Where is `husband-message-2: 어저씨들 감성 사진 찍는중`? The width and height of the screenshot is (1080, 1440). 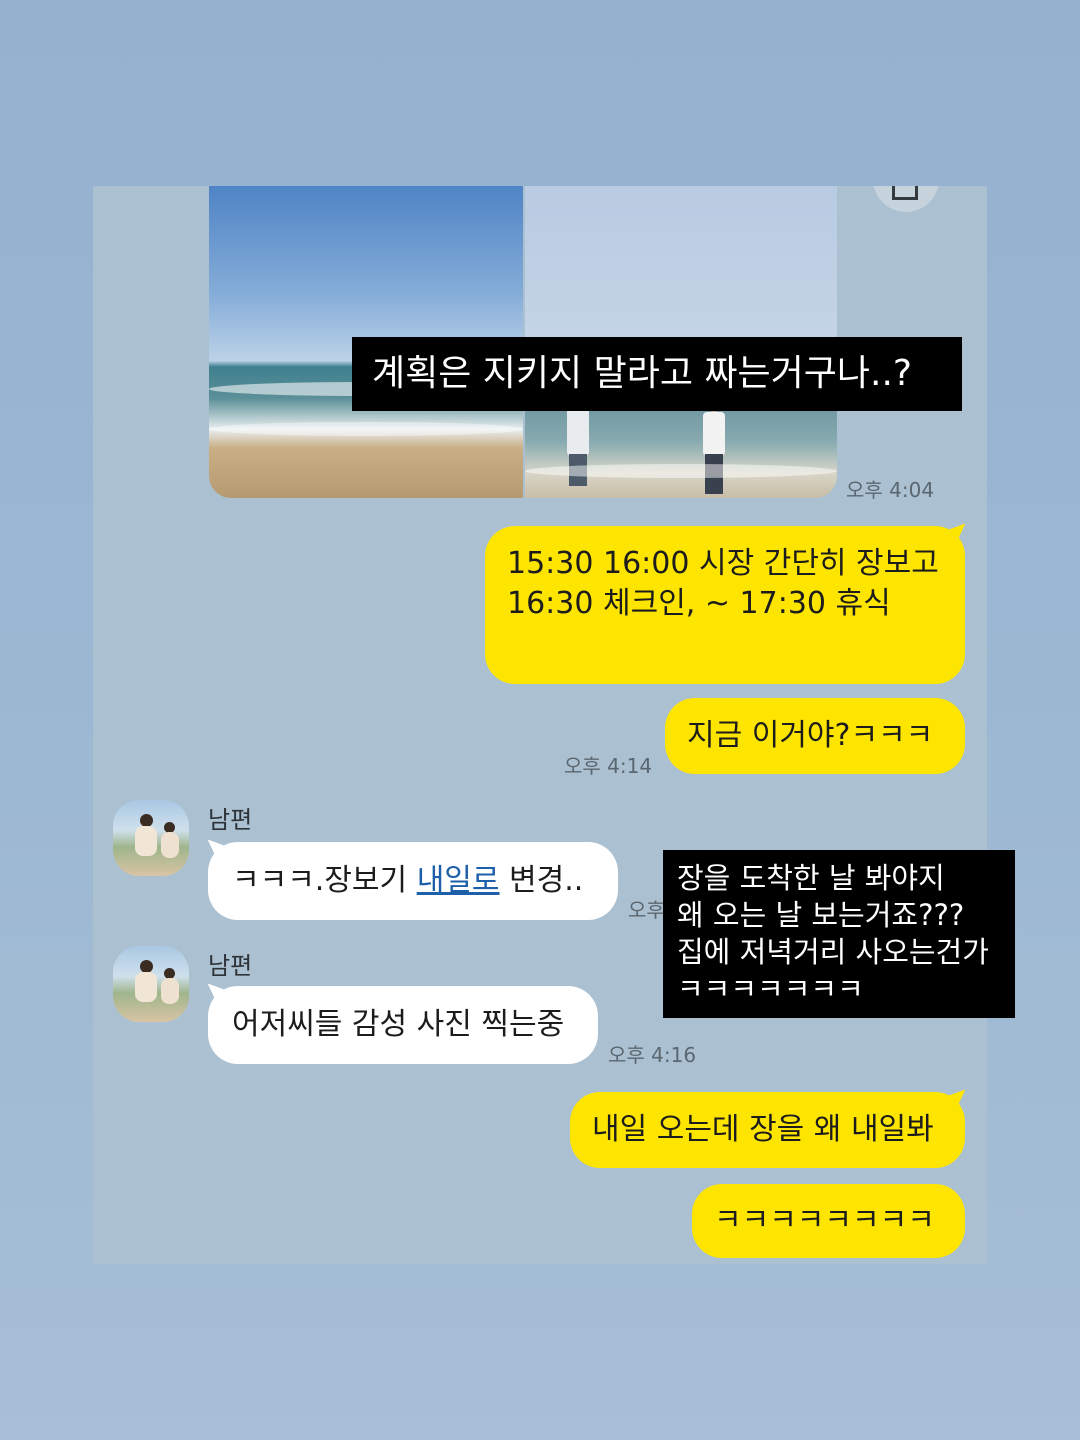 husband-message-2: 어저씨들 감성 사진 찍는중 is located at coordinates (403, 1025).